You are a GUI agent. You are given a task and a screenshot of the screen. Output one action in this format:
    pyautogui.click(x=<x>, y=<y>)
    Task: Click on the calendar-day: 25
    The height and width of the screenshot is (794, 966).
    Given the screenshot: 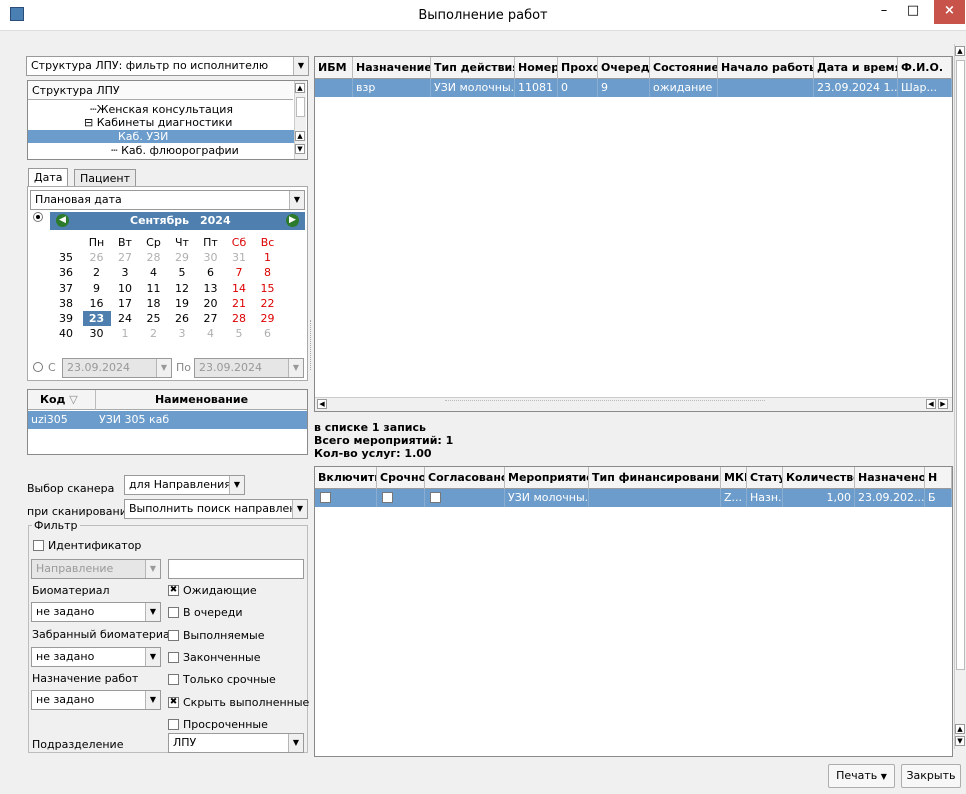 What is the action you would take?
    pyautogui.click(x=154, y=318)
    